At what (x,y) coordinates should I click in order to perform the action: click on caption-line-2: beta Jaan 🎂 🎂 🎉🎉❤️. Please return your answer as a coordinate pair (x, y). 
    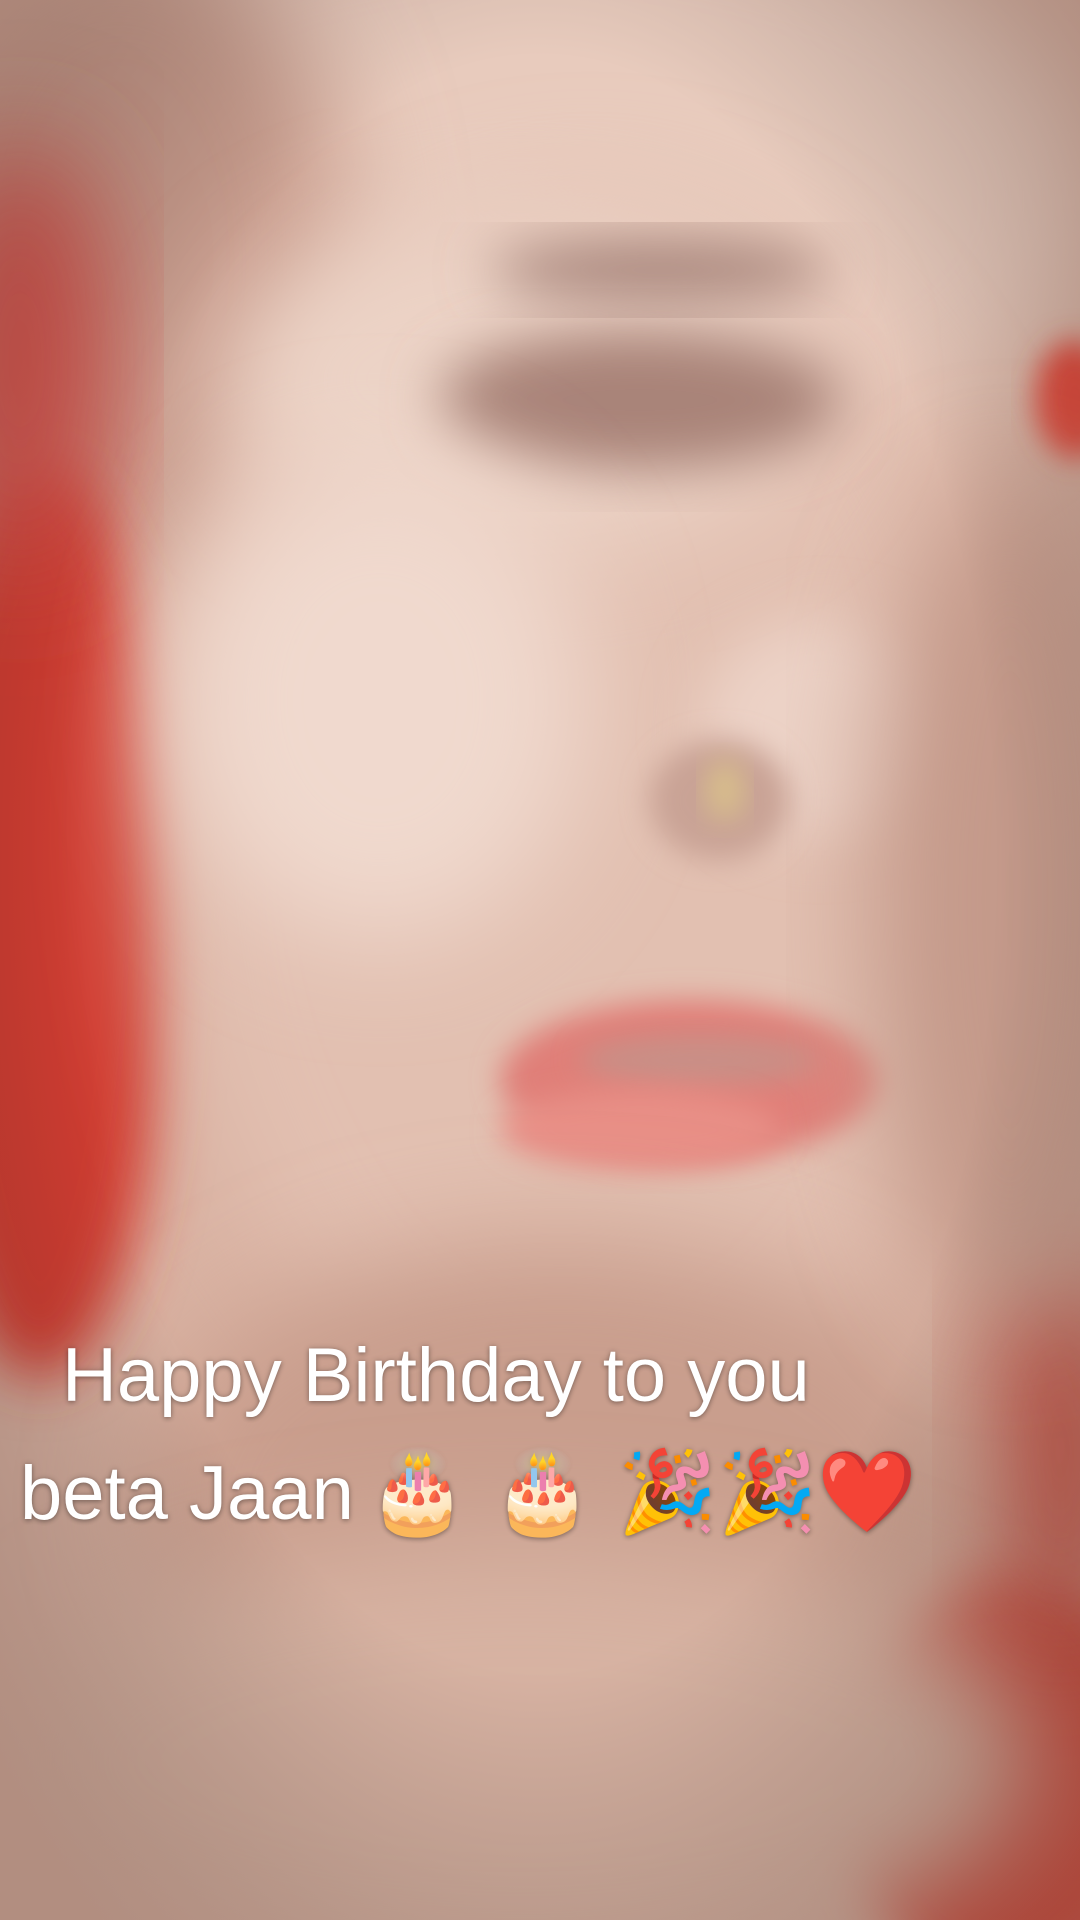
    Looking at the image, I should click on (540, 1493).